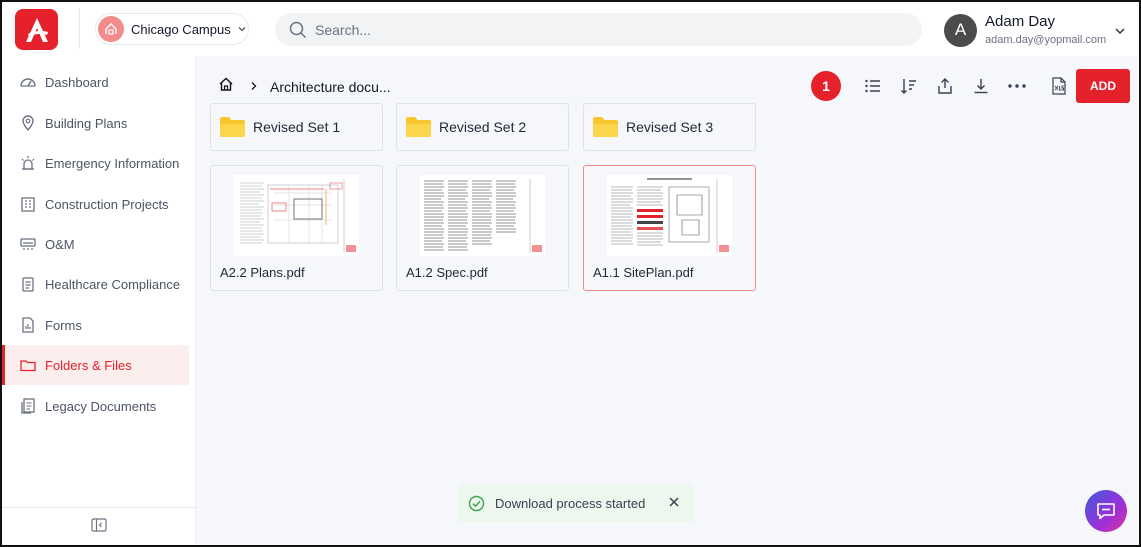 This screenshot has width=1141, height=547. Describe the element at coordinates (28, 325) in the screenshot. I see `form-icon` at that location.